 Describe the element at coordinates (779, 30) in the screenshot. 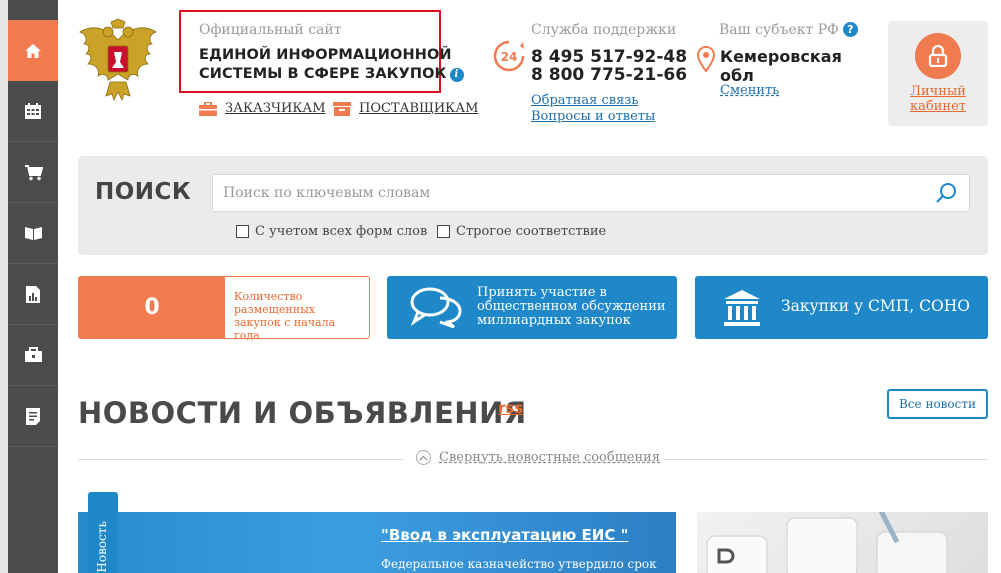

I see `region-title-text: Ваш субъект РФ` at that location.